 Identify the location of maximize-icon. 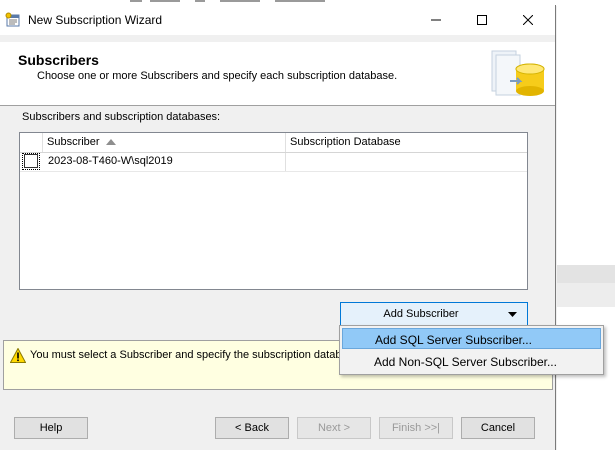
(482, 20).